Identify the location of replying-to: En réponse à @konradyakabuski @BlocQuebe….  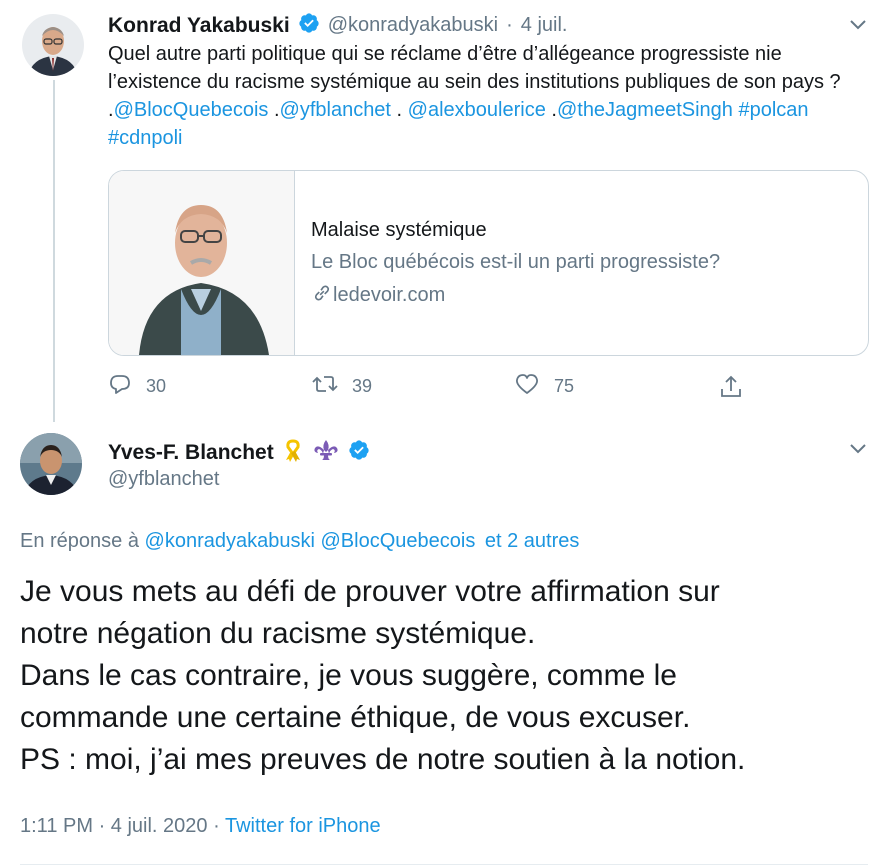
(299, 541).